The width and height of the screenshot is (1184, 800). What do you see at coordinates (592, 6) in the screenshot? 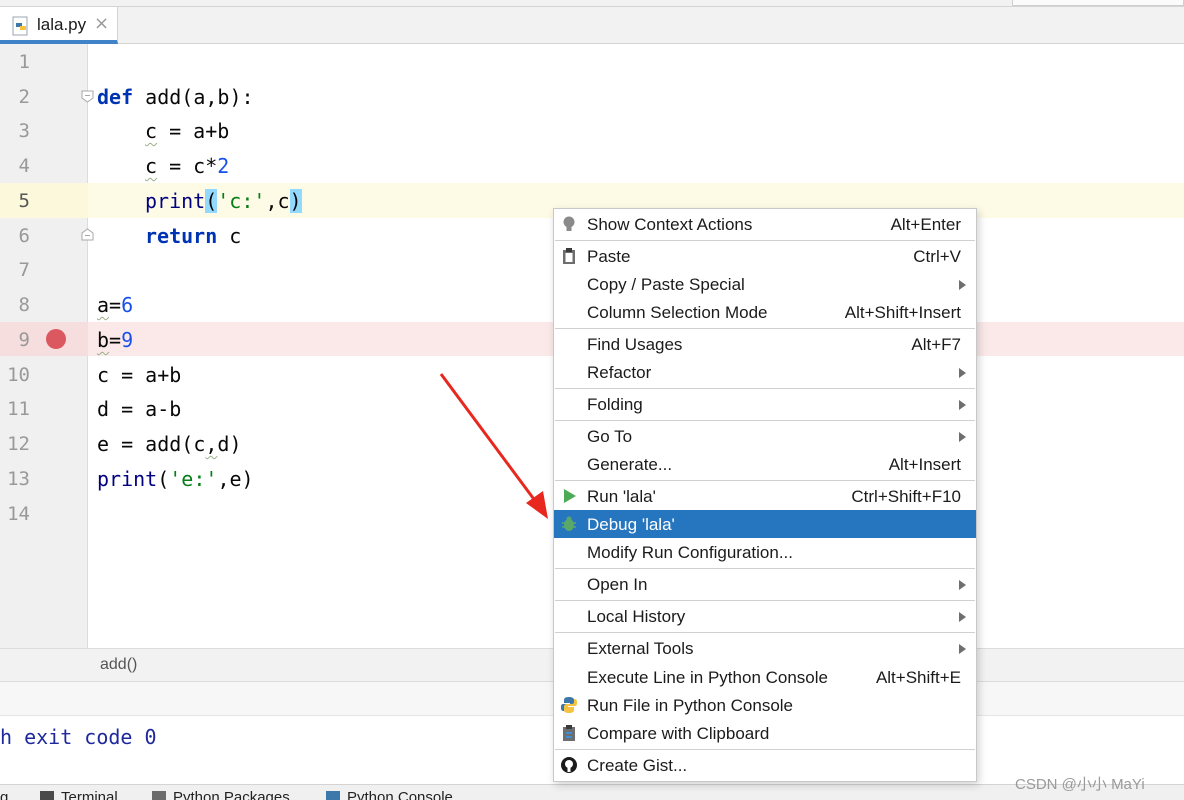
I see `top-divider` at bounding box center [592, 6].